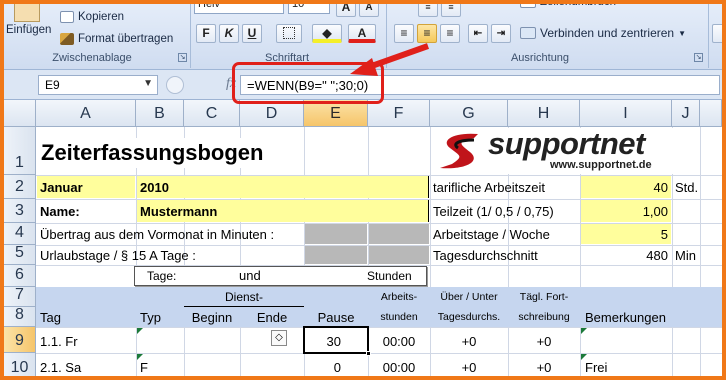 The width and height of the screenshot is (726, 380). What do you see at coordinates (59, 341) in the screenshot?
I see `row9-day: 1.1. Fr` at bounding box center [59, 341].